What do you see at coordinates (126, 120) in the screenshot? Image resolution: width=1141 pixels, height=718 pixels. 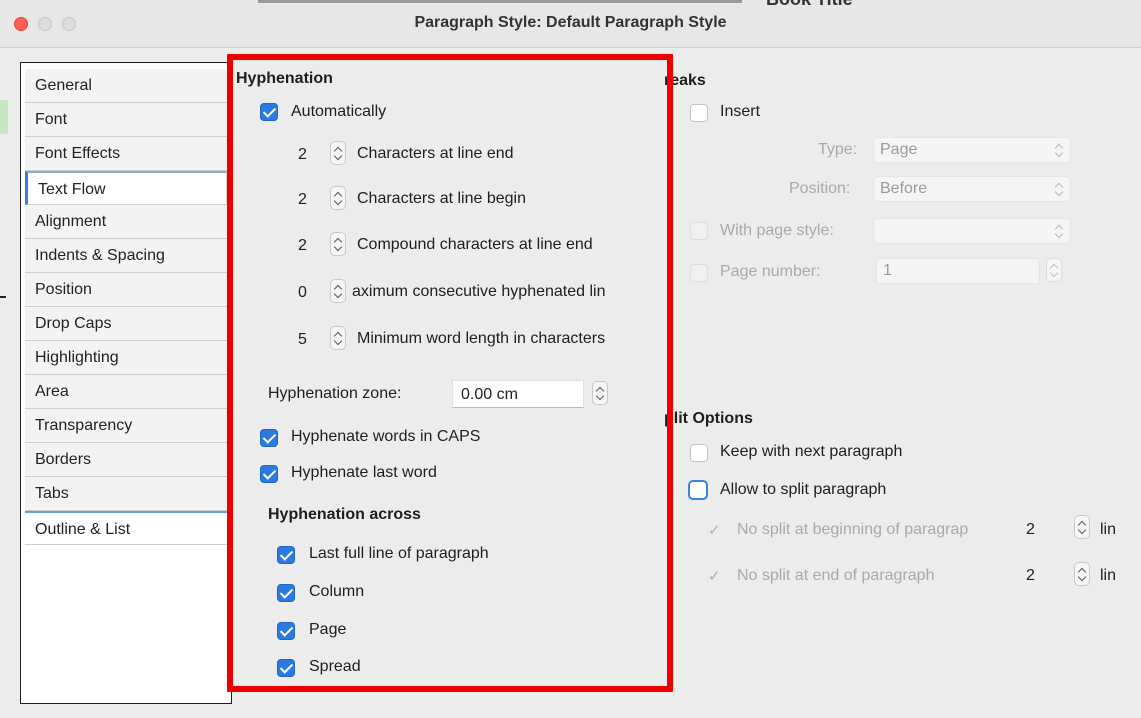 I see `tab-font: Font` at bounding box center [126, 120].